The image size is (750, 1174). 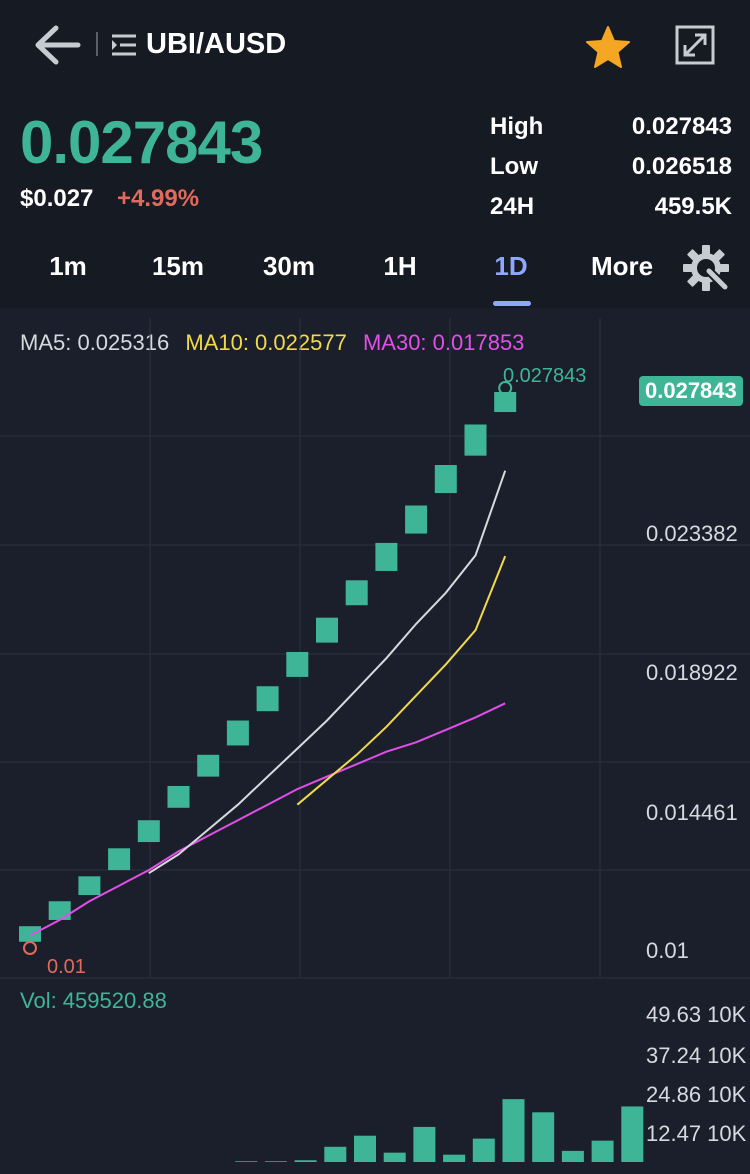 I want to click on max-price-label: 0.027843, so click(x=545, y=376).